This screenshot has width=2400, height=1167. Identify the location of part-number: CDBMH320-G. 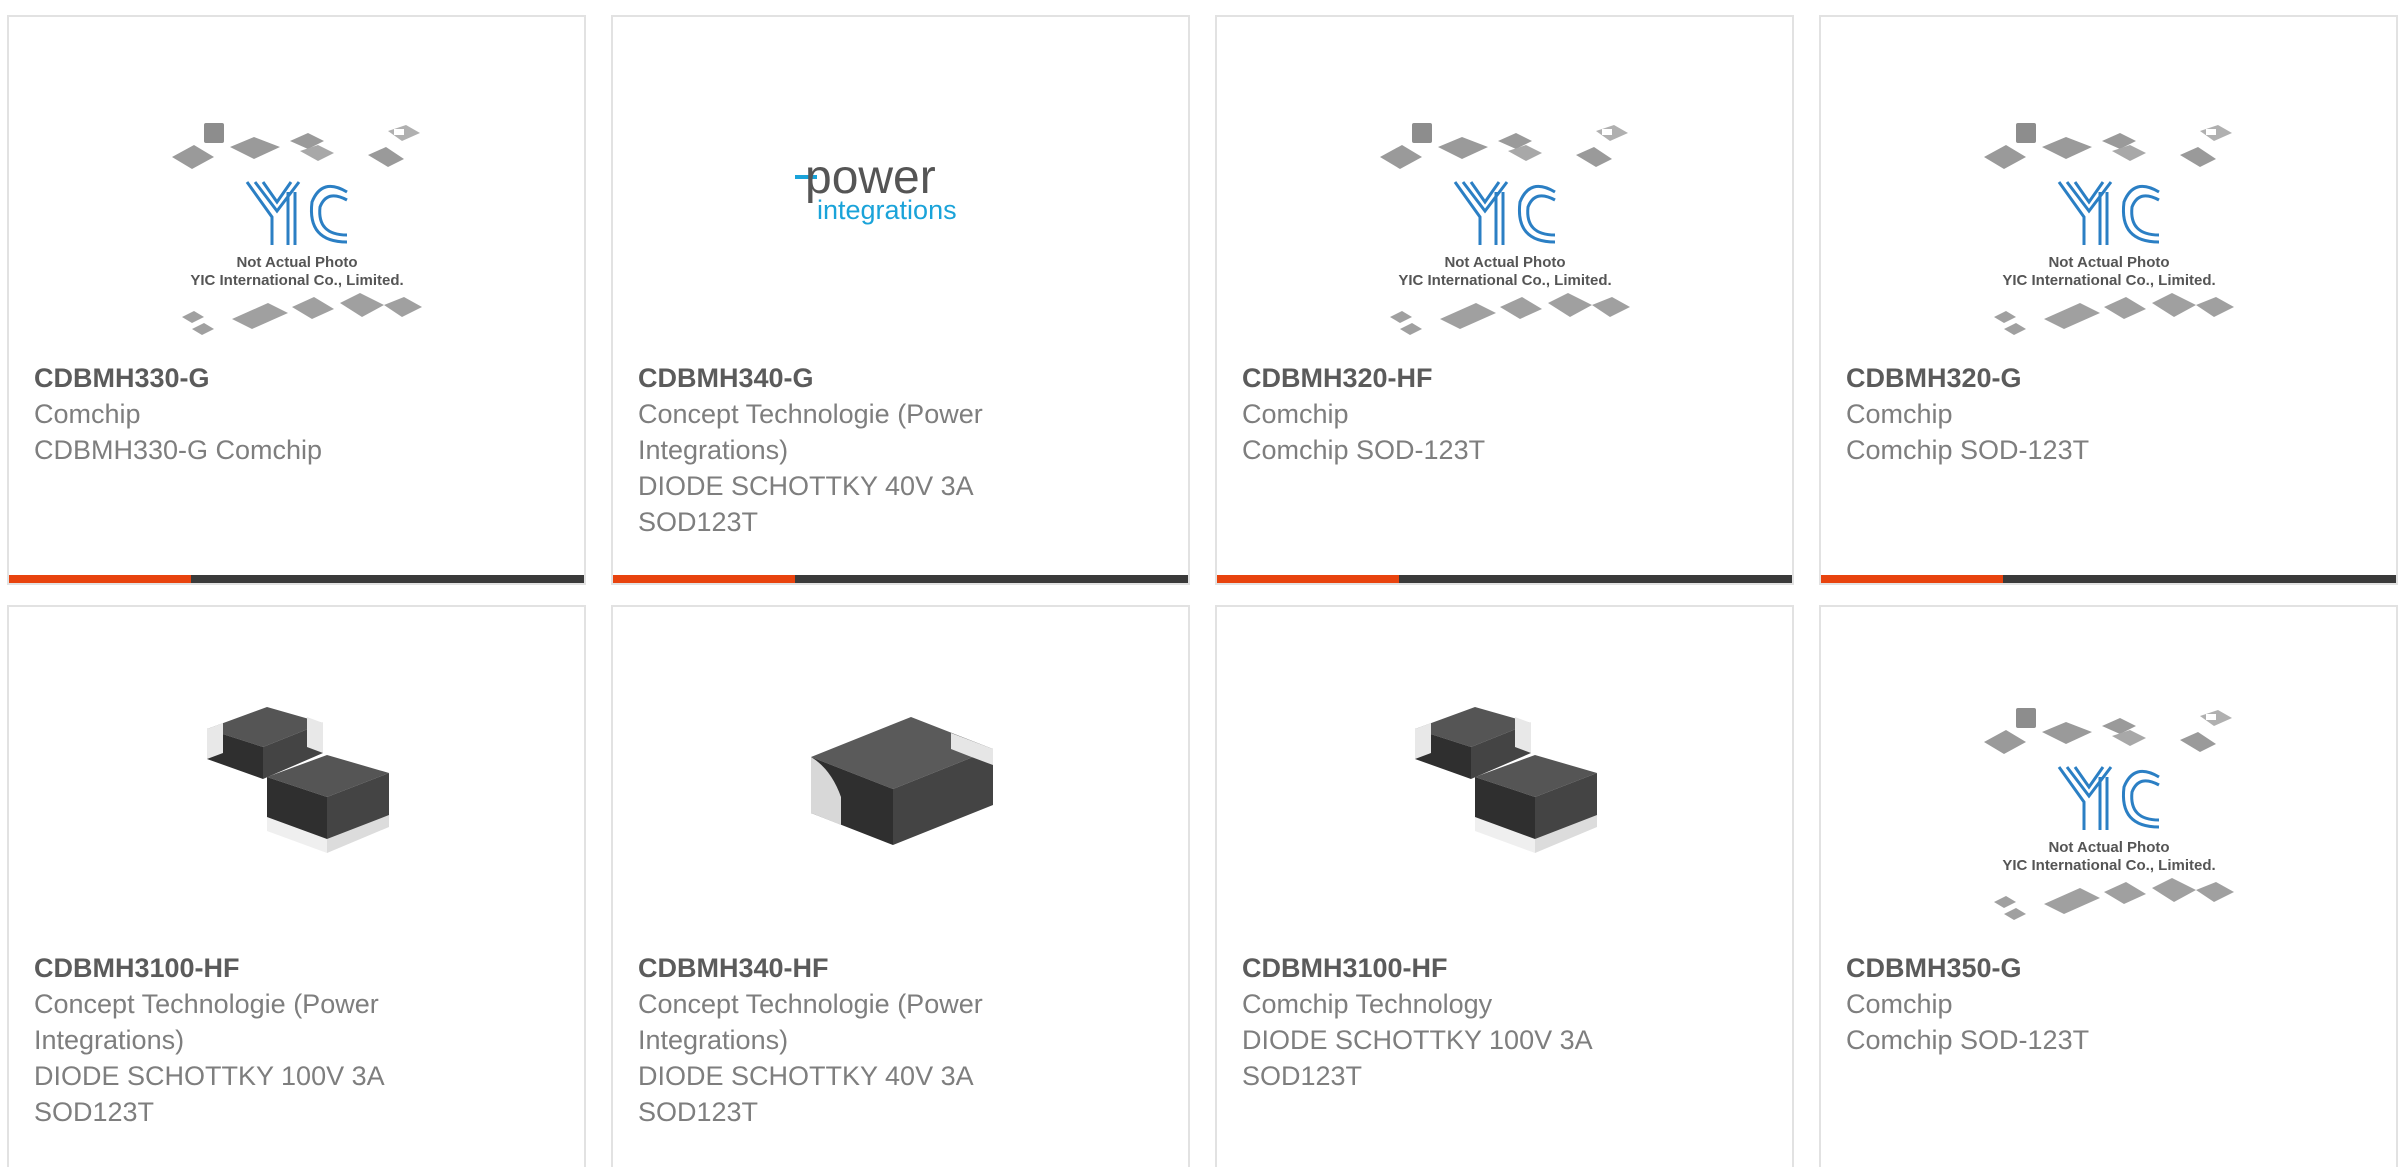
(2066, 378).